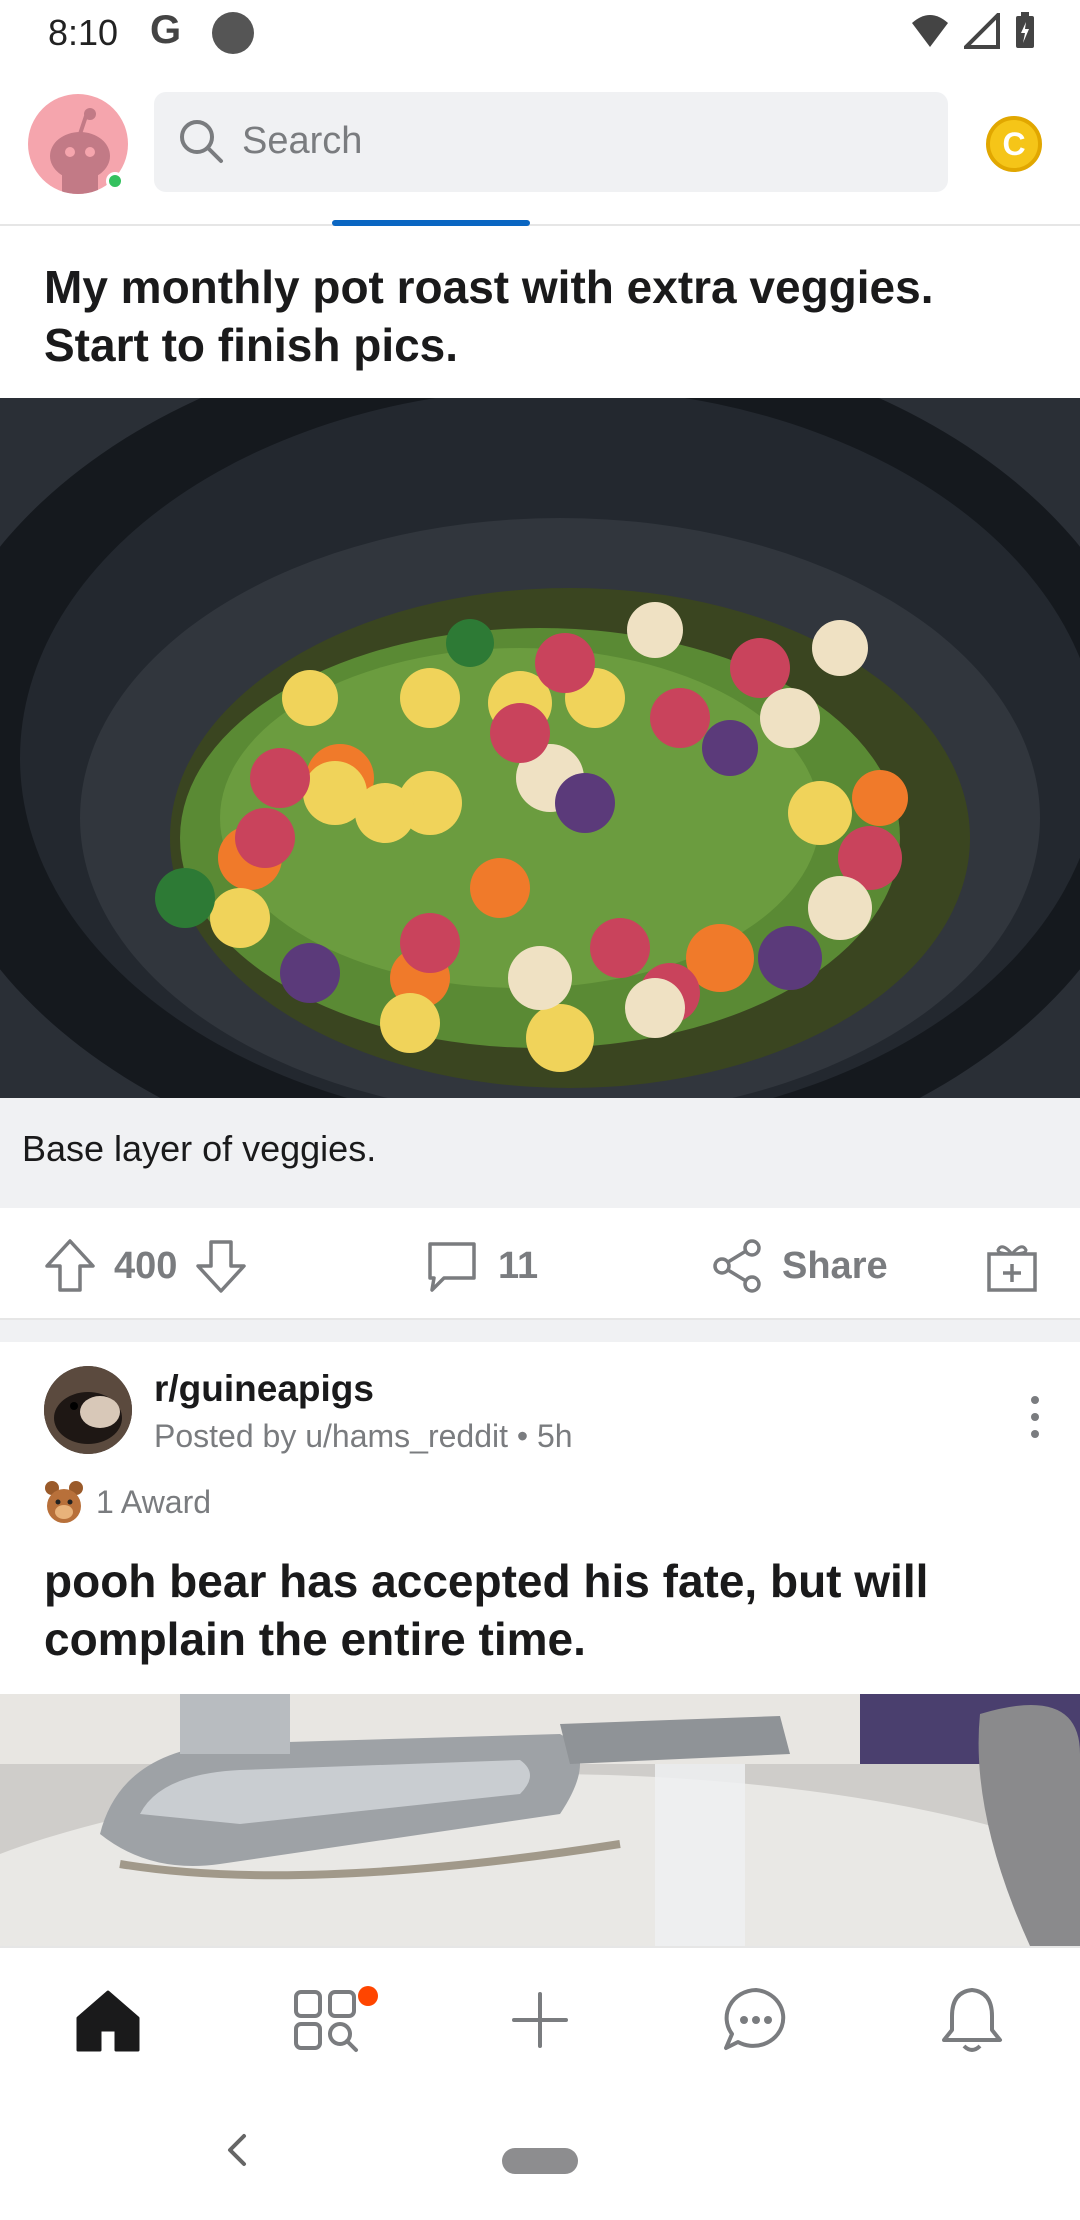  Describe the element at coordinates (1014, 144) in the screenshot. I see `coins-icon: C` at that location.